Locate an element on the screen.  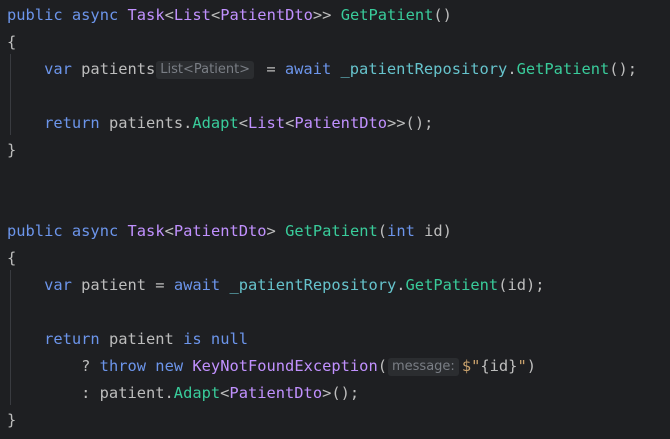
code-token: >>(); is located at coordinates (410, 123).